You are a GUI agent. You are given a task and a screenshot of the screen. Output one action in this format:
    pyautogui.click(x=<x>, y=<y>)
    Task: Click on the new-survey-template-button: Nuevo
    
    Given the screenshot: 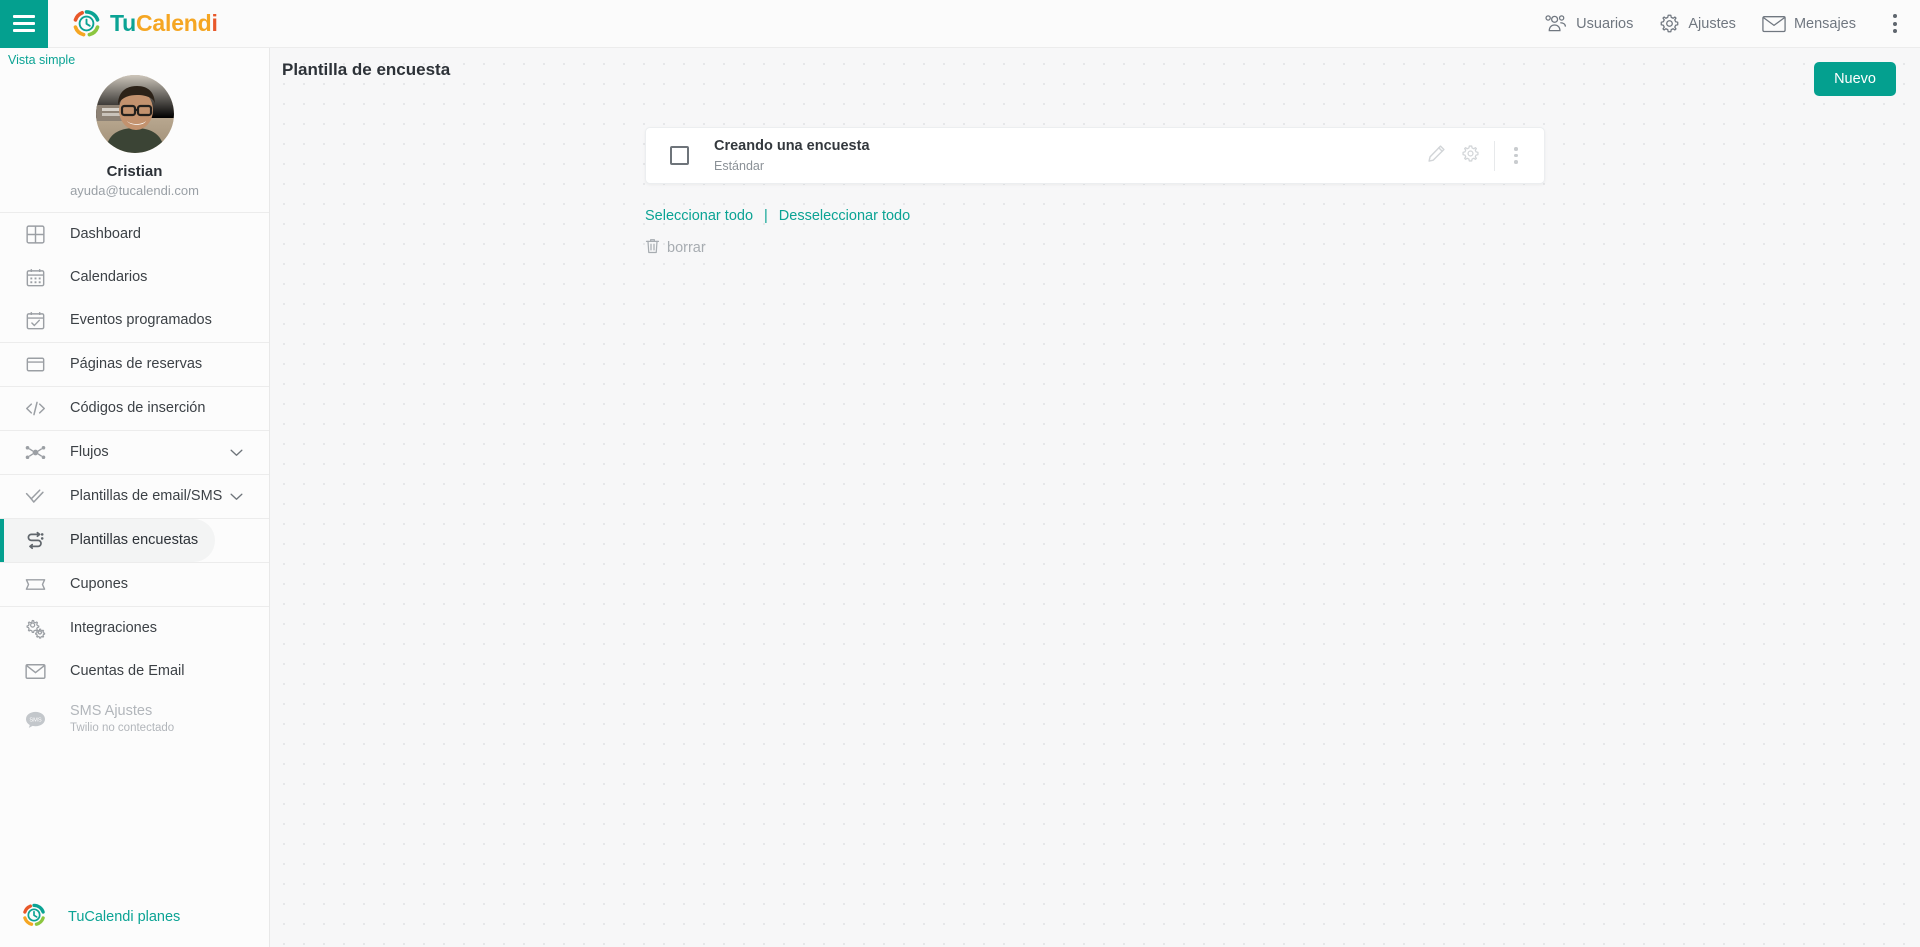 What is the action you would take?
    pyautogui.click(x=1855, y=79)
    